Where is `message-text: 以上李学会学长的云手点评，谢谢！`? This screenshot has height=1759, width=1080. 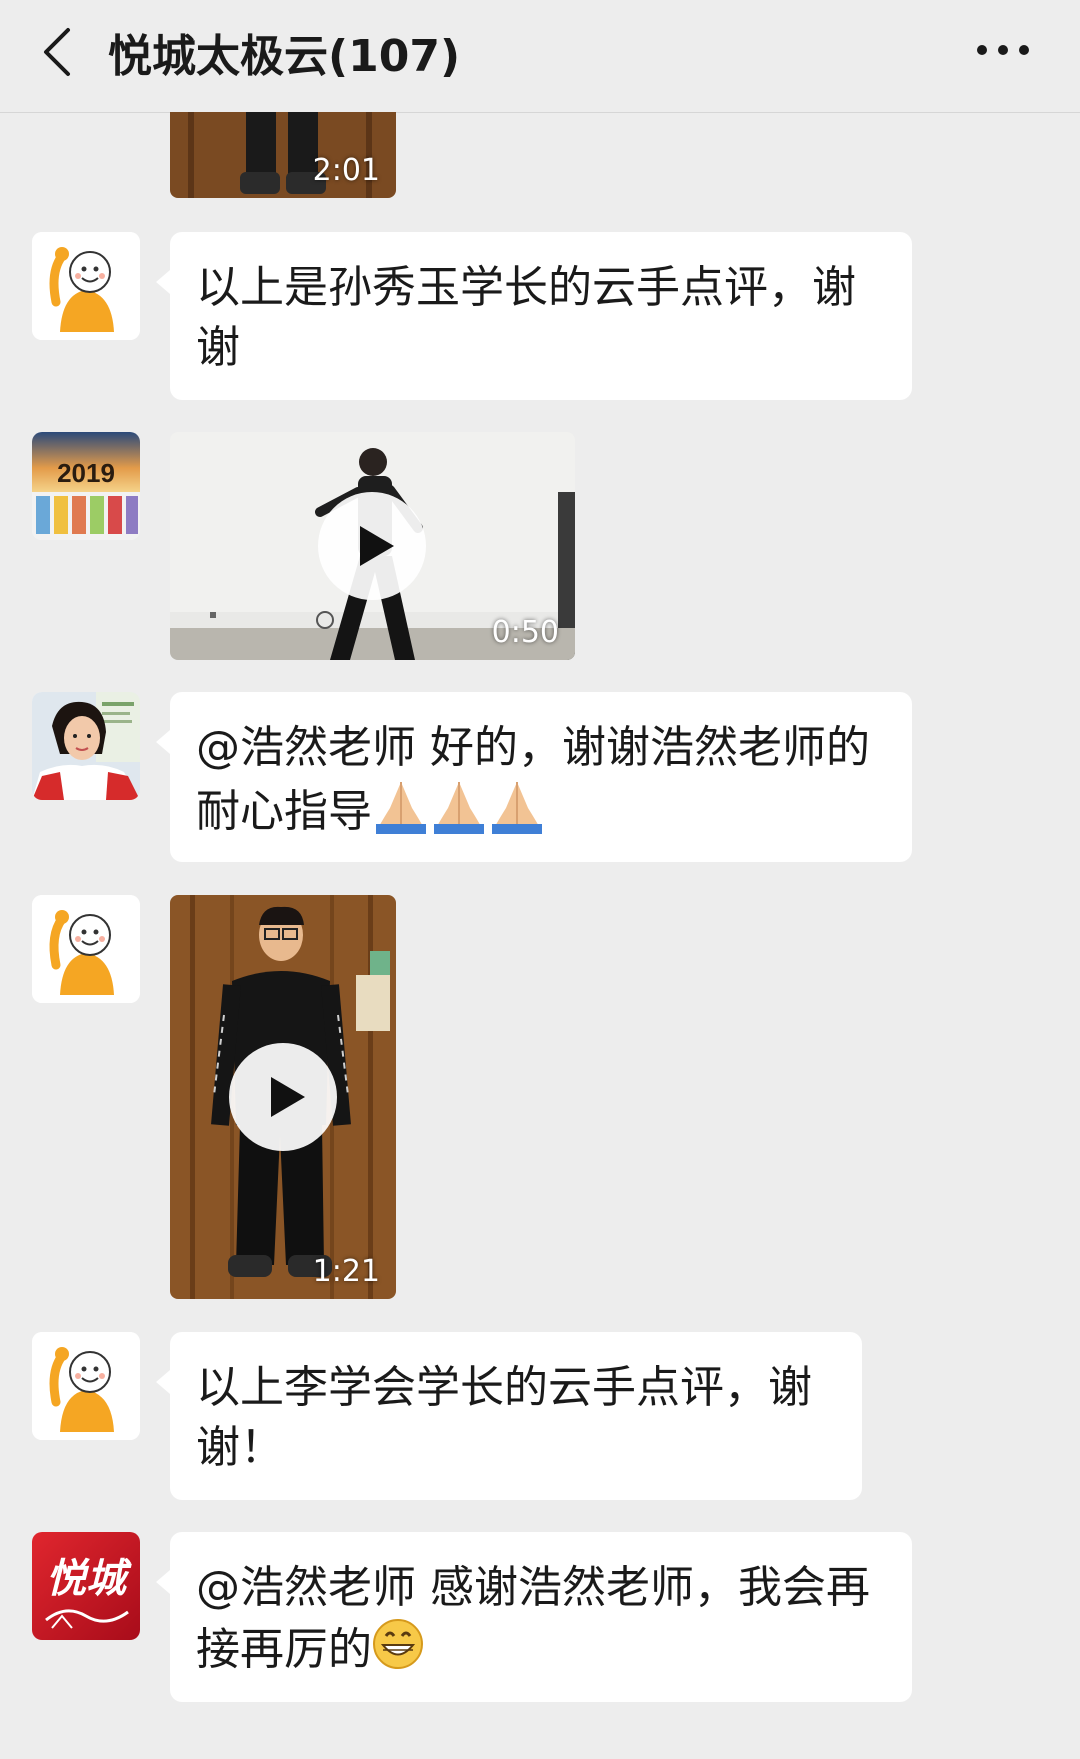
message-text: 以上李学会学长的云手点评，谢谢！ is located at coordinates (504, 1417).